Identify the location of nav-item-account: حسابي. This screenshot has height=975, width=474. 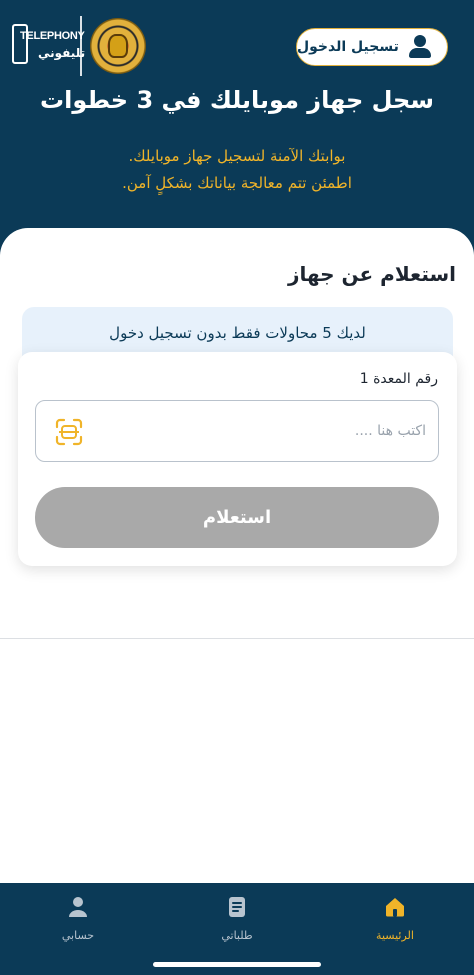
(78, 916).